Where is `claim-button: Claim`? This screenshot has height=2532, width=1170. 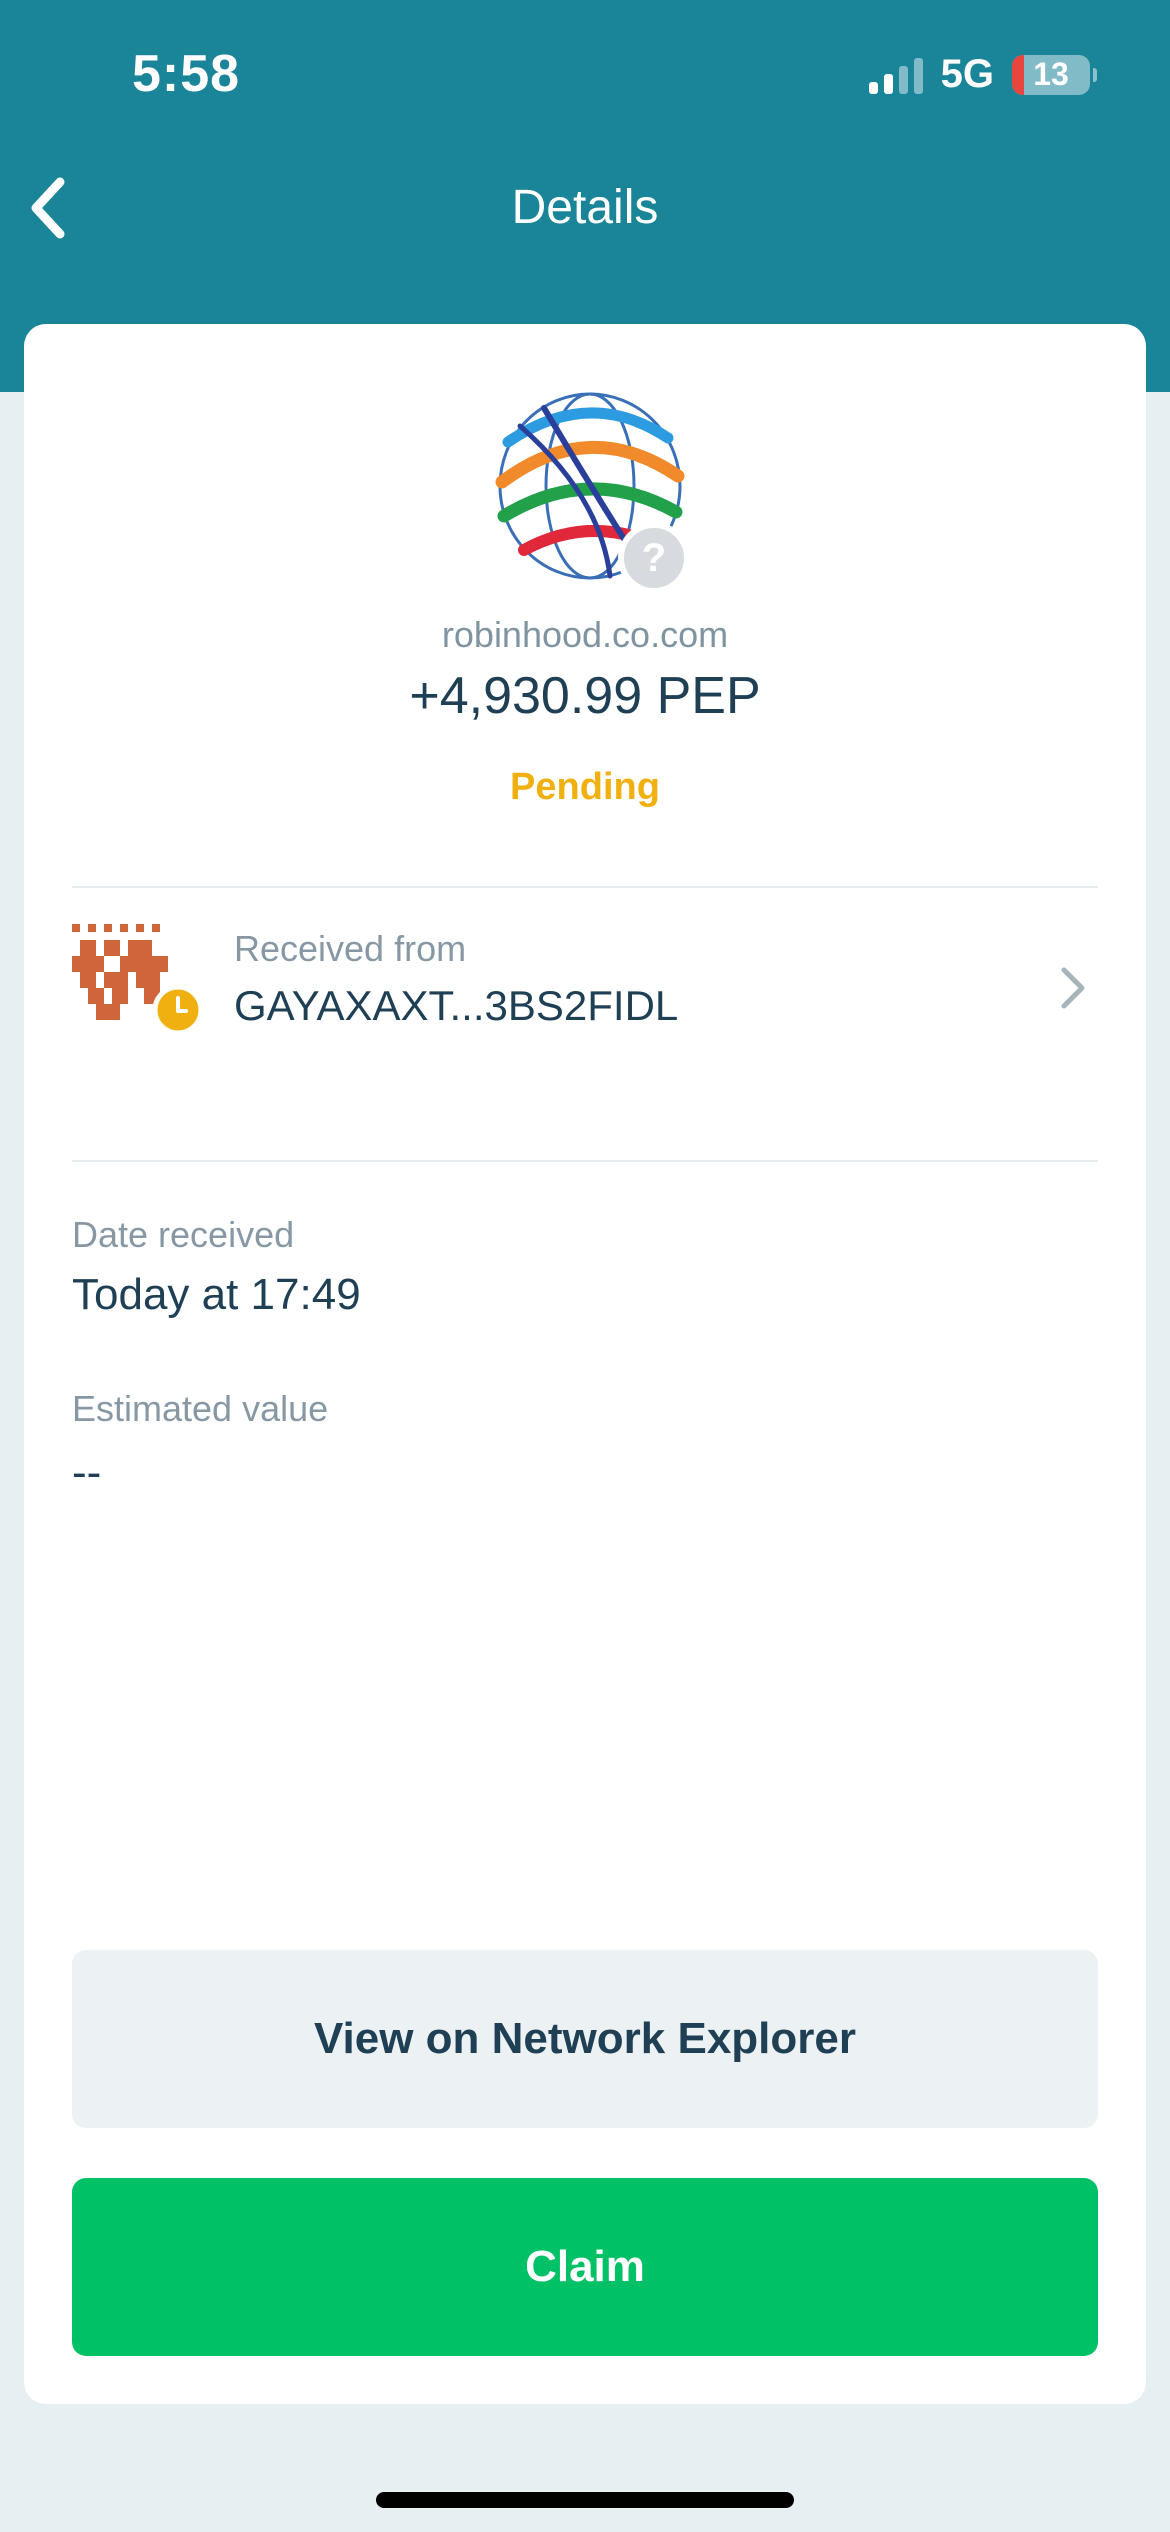 claim-button: Claim is located at coordinates (585, 2267).